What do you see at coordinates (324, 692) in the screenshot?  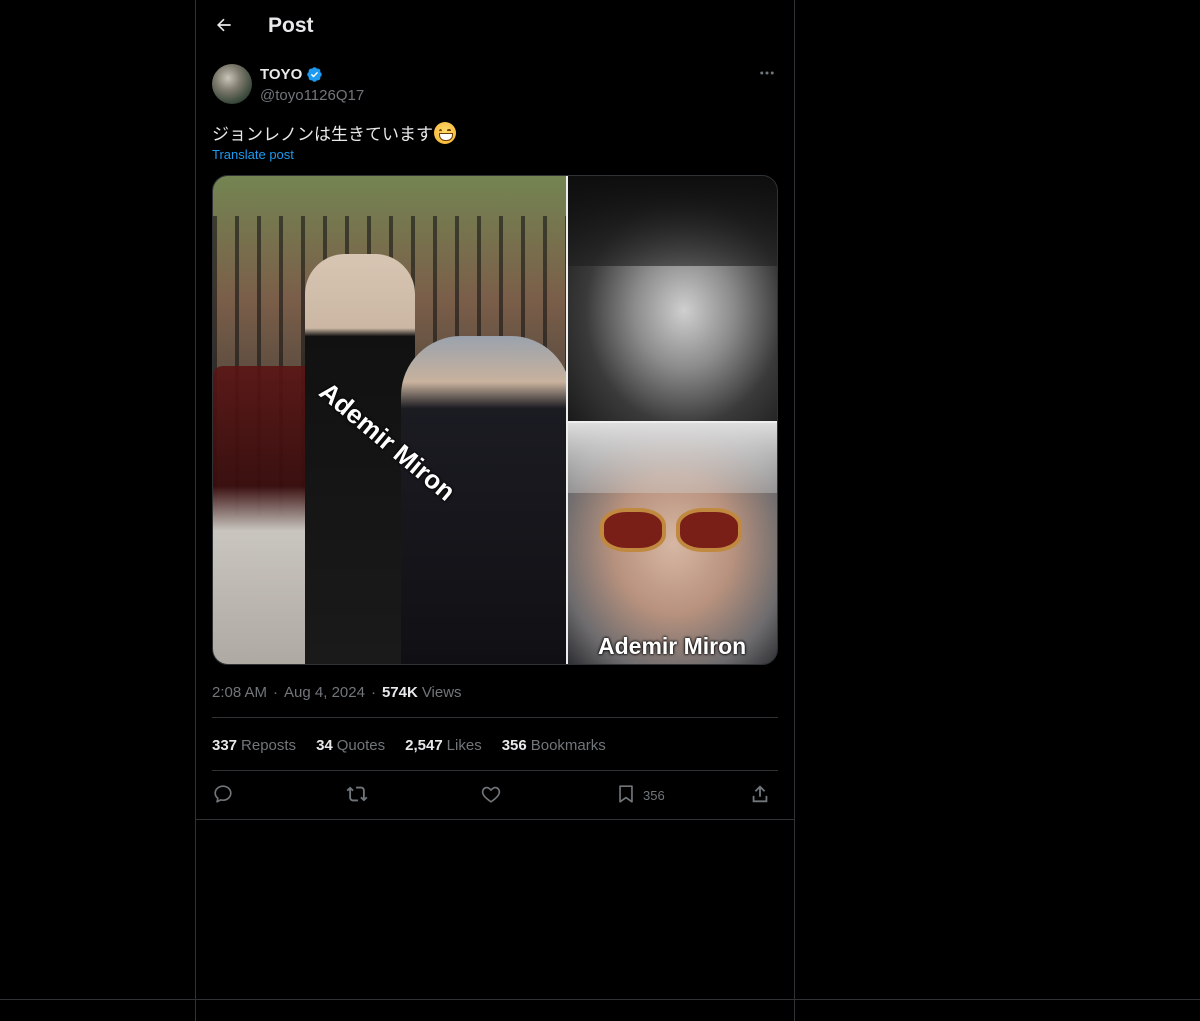 I see `post-date: Aug 4, 2024` at bounding box center [324, 692].